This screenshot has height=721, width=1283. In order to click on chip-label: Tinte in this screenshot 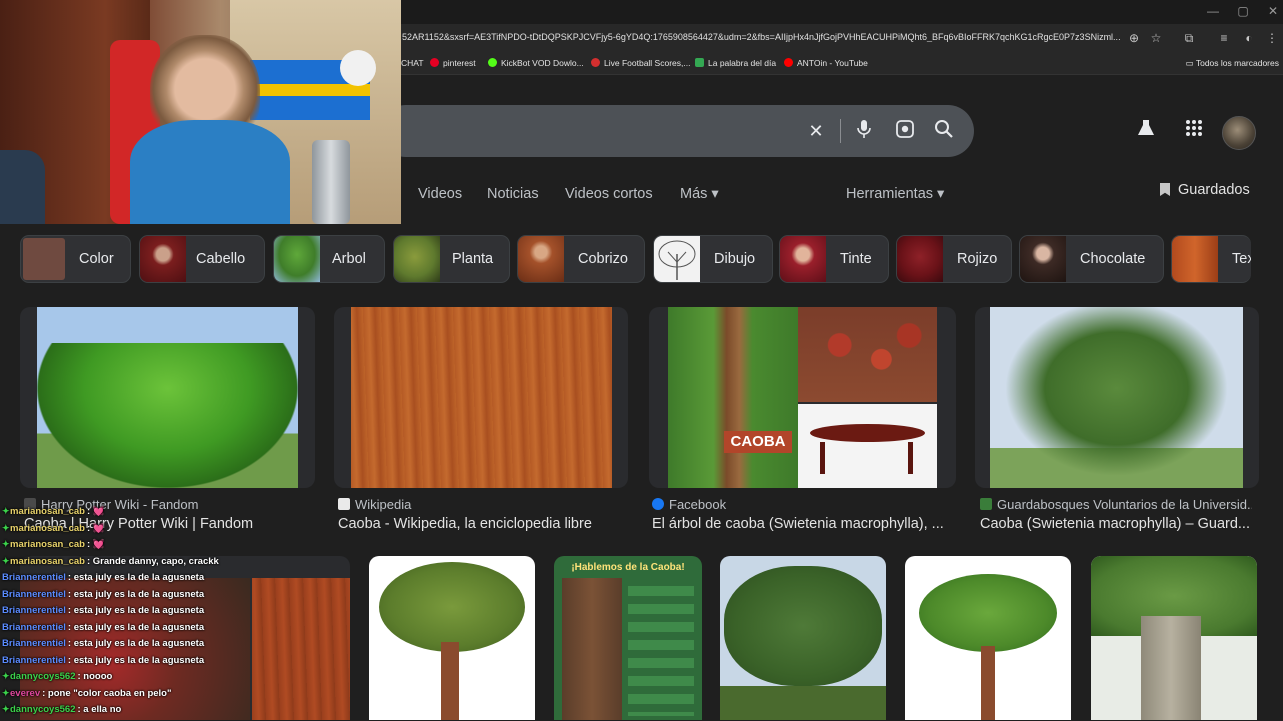, I will do `click(856, 259)`.